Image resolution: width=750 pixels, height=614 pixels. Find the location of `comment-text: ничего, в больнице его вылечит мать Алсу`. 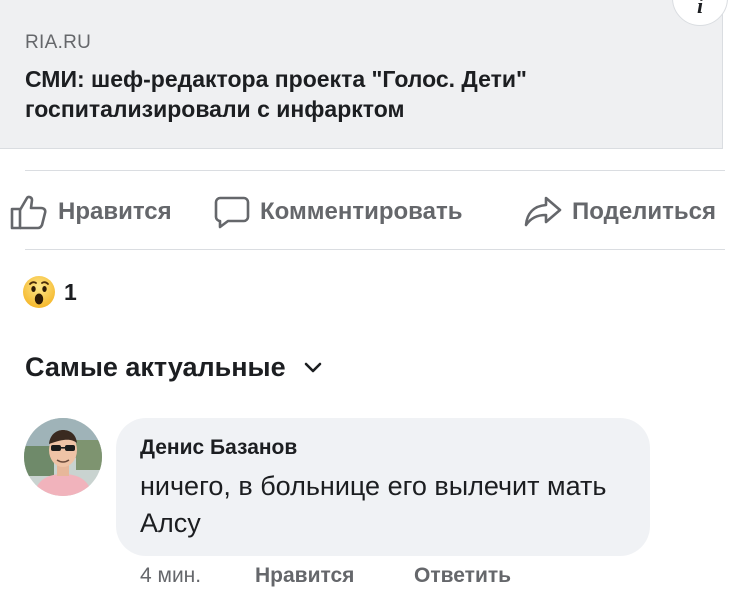

comment-text: ничего, в больнице его вылечит мать Алсу is located at coordinates (373, 504).